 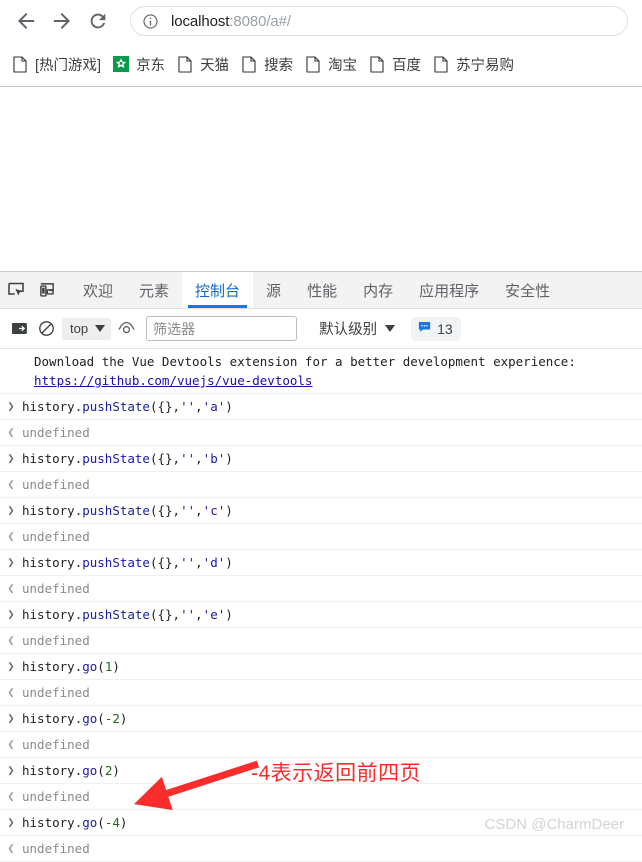 I want to click on bookmark-item-5: 百度, so click(x=395, y=64).